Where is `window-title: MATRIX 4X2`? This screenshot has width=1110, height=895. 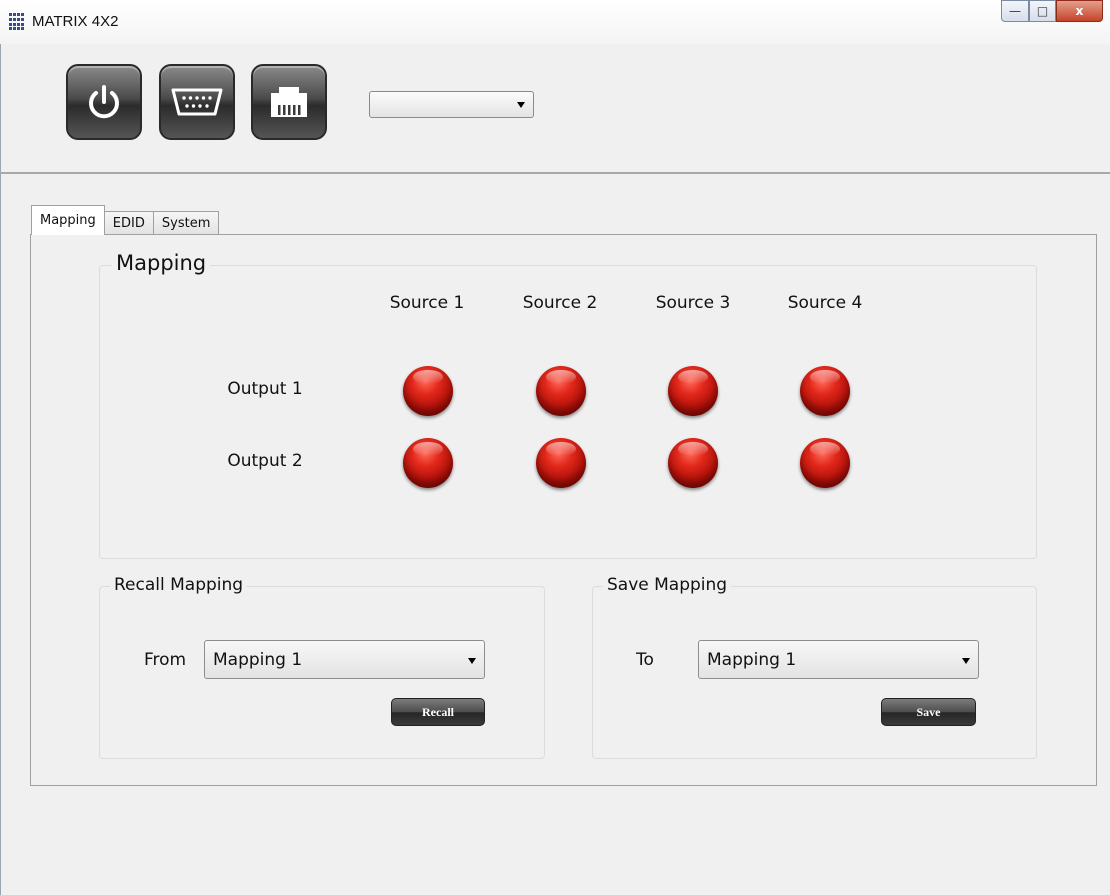 window-title: MATRIX 4X2 is located at coordinates (75, 21).